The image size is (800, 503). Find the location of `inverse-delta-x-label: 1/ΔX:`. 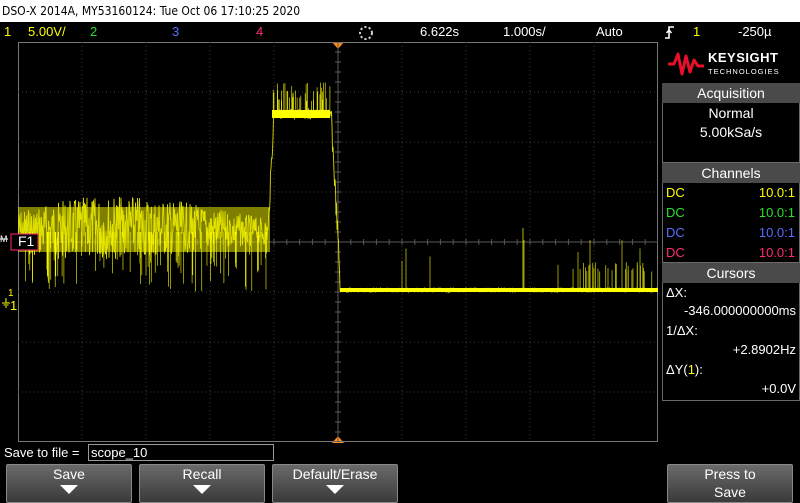

inverse-delta-x-label: 1/ΔX: is located at coordinates (682, 330).